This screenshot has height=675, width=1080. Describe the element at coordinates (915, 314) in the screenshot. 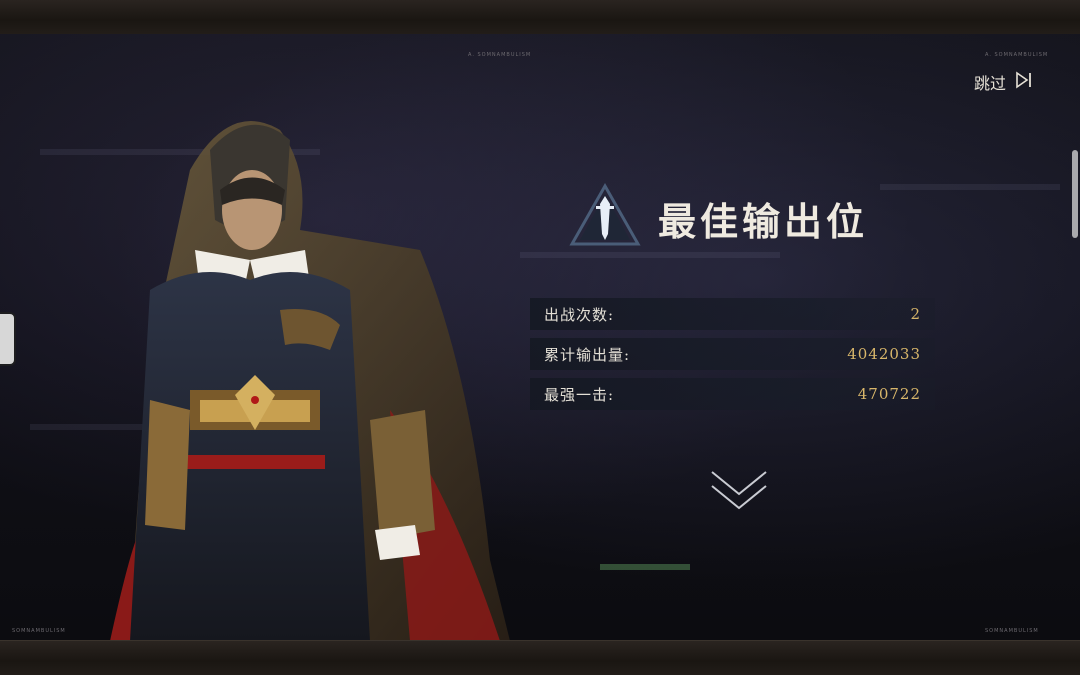

I see `stat-value: 2` at that location.